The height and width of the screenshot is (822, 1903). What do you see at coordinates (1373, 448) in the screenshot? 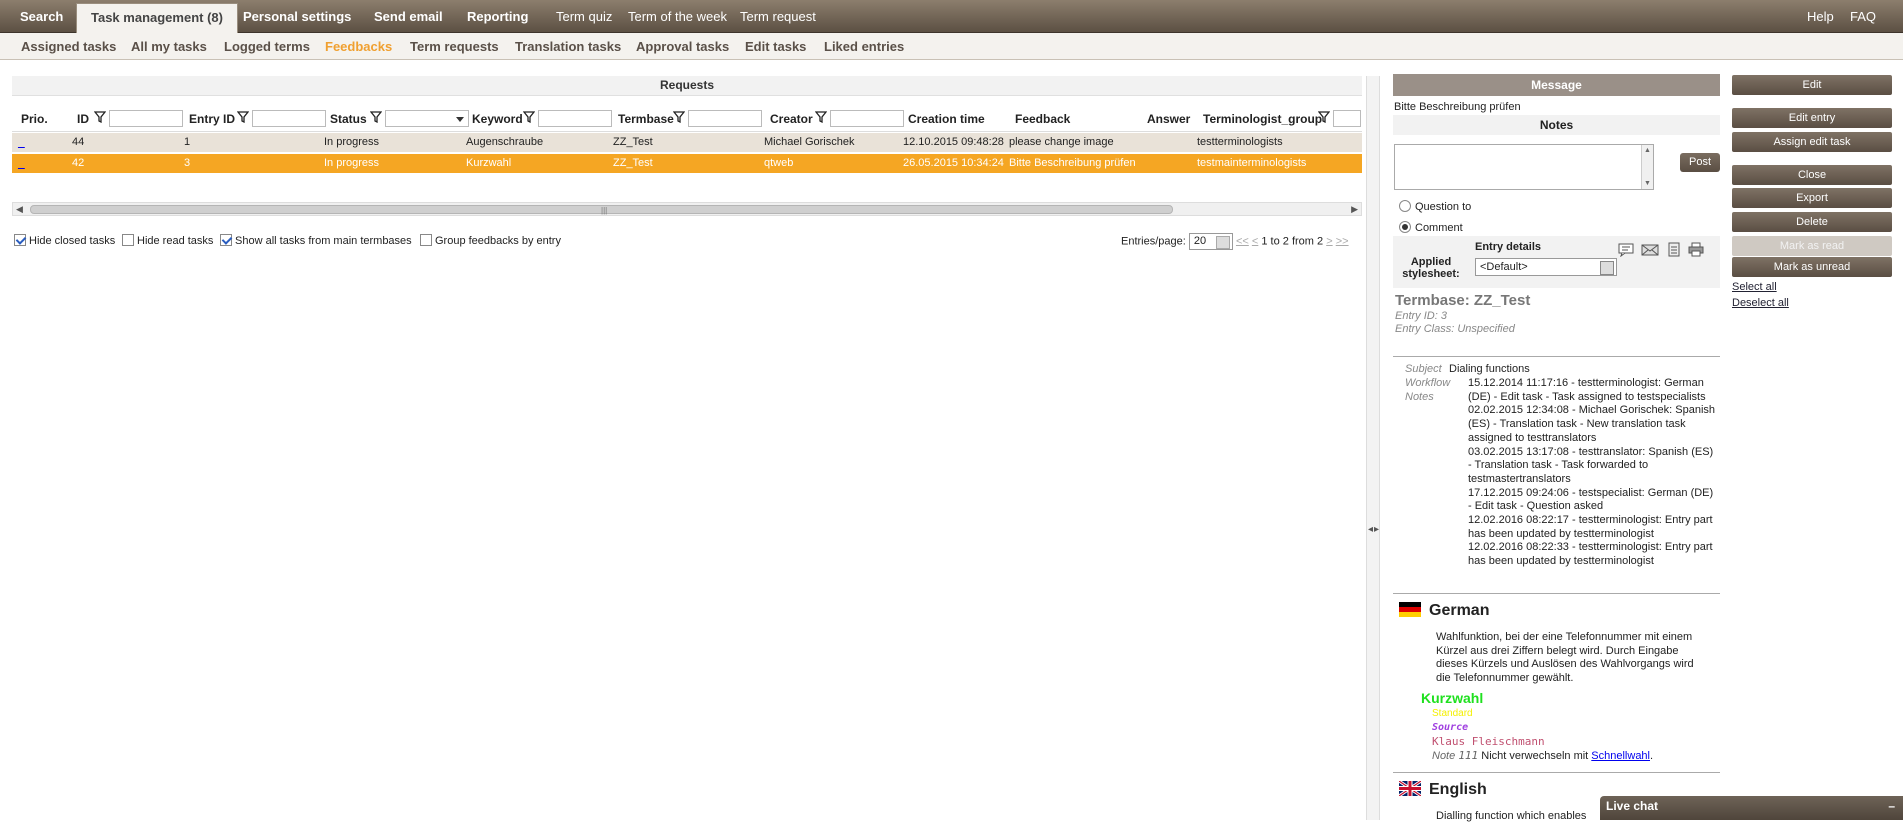
I see `panel-splitter: ◂ ▸` at bounding box center [1373, 448].